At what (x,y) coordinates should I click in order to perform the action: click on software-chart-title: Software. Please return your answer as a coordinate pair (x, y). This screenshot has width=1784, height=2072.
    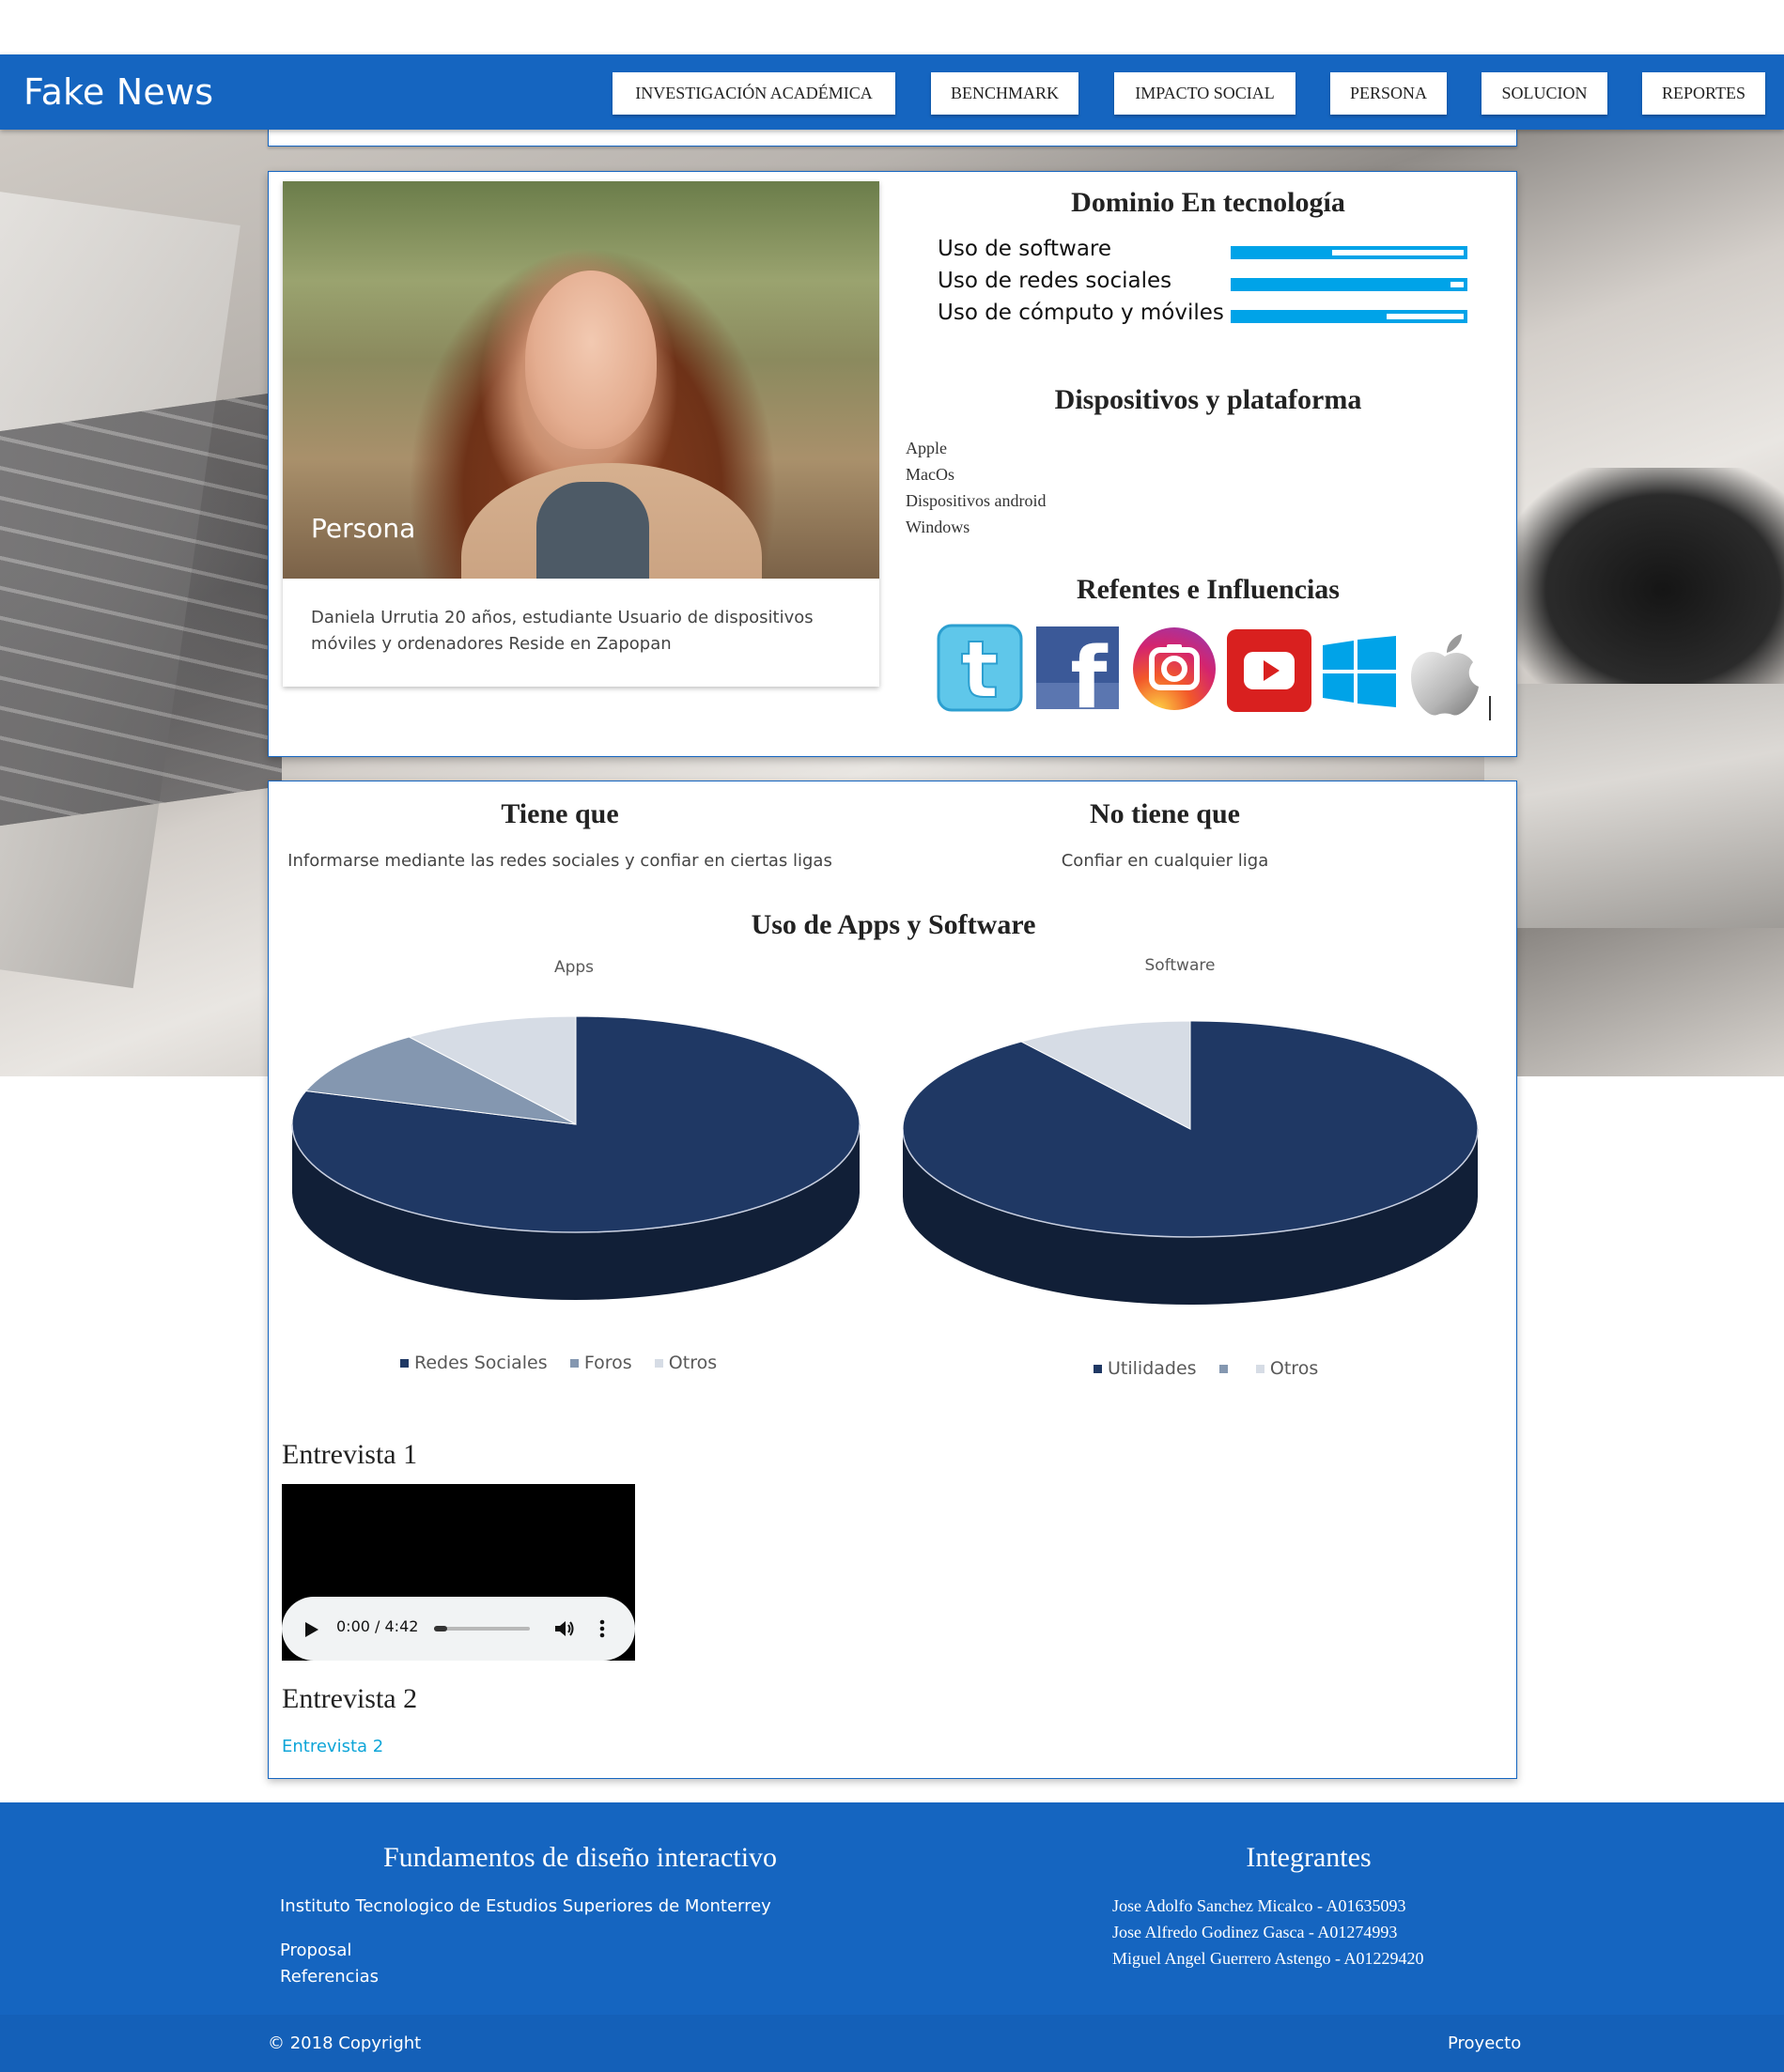
    Looking at the image, I should click on (1180, 965).